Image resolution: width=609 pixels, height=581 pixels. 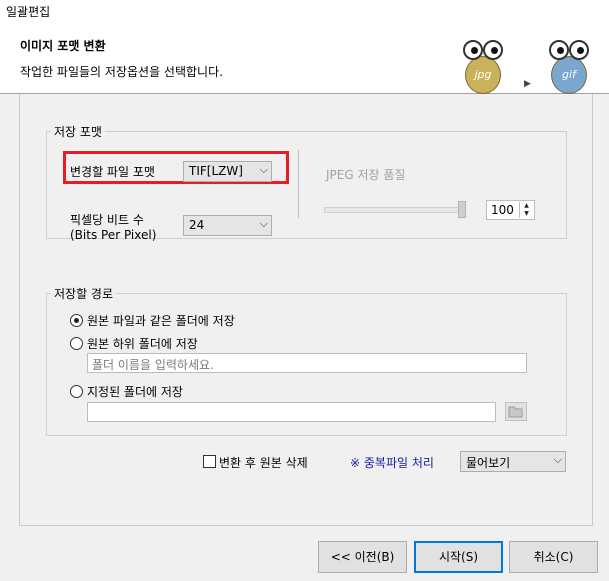 I want to click on vertical-divider, so click(x=298, y=184).